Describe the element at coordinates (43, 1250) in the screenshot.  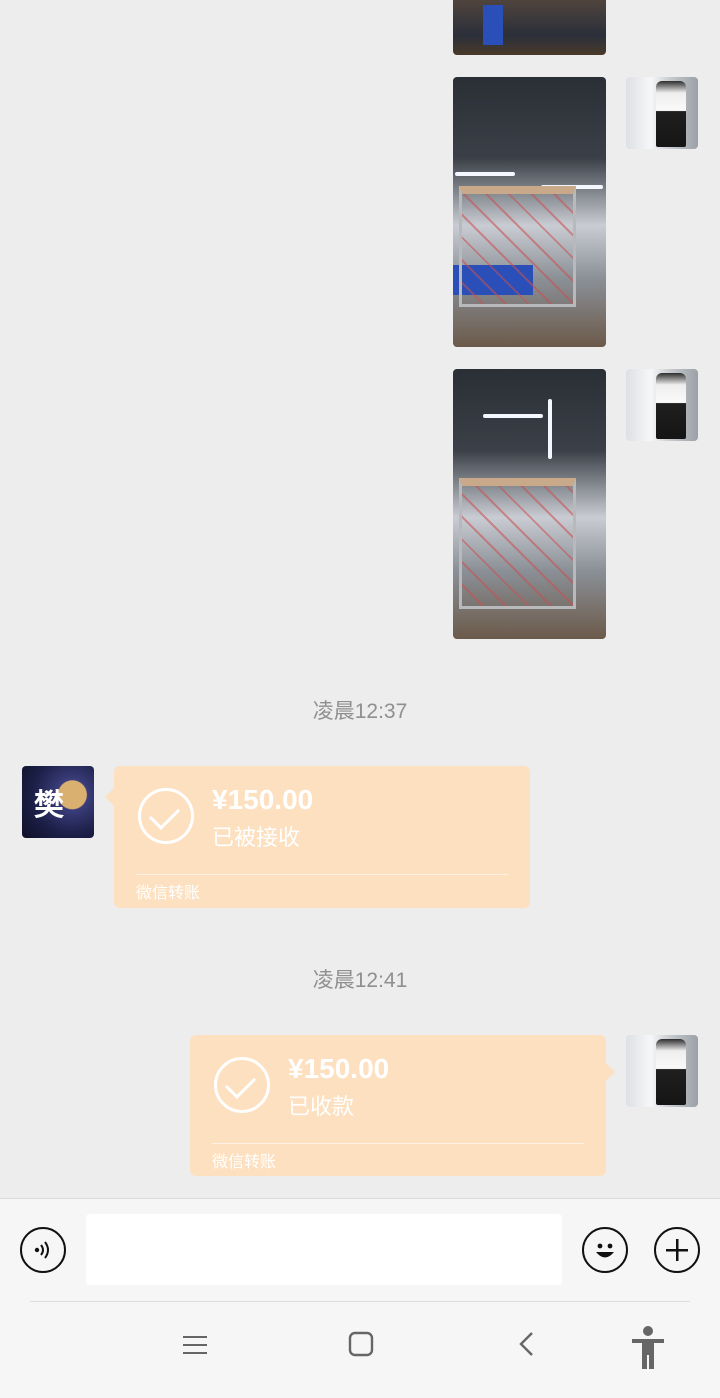
I see `voice-icon` at that location.